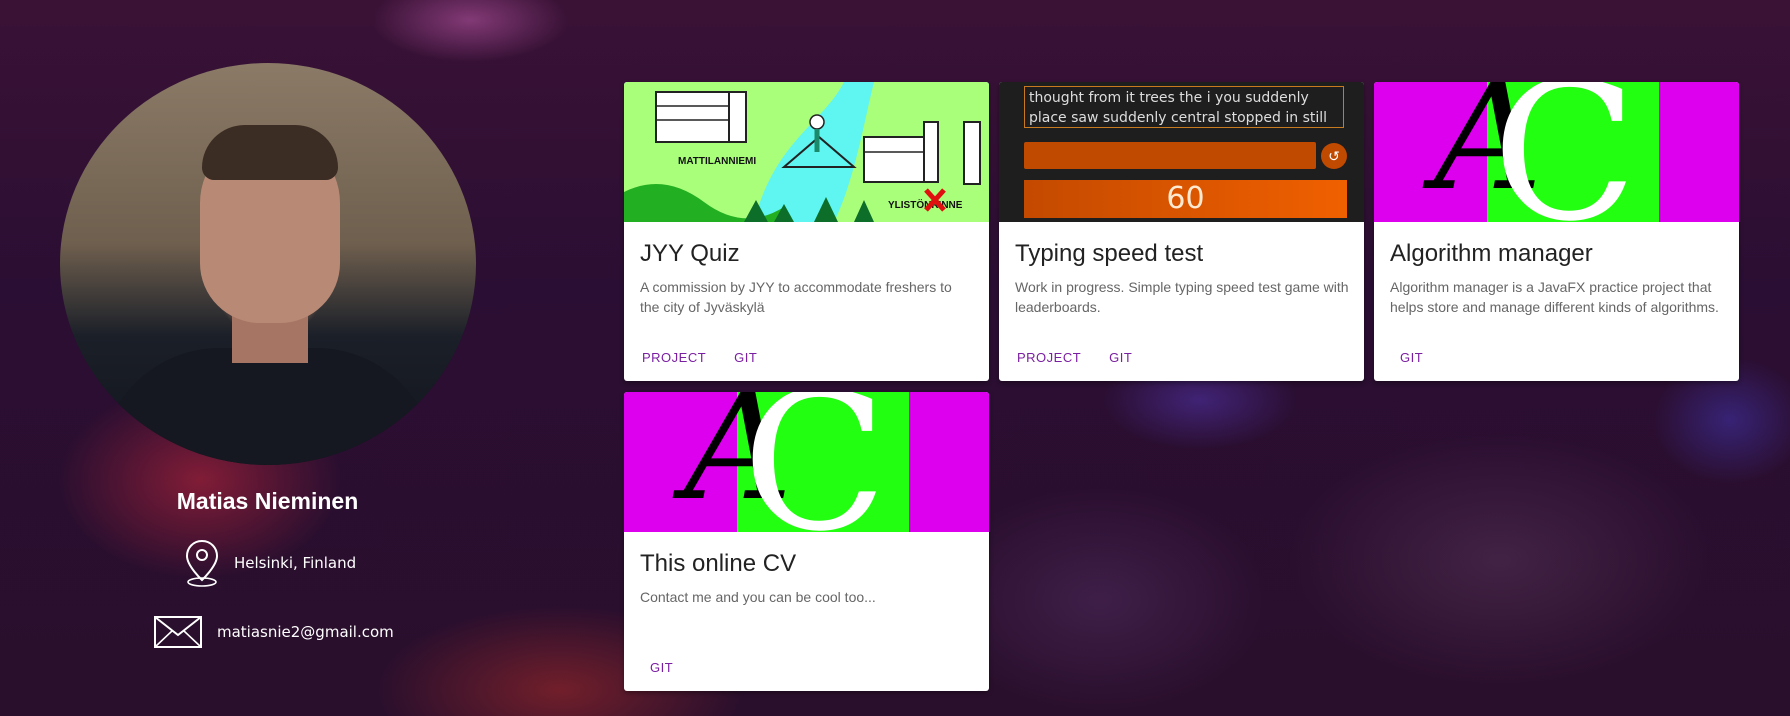  What do you see at coordinates (267, 501) in the screenshot?
I see `profile-name: Matias Nieminen` at bounding box center [267, 501].